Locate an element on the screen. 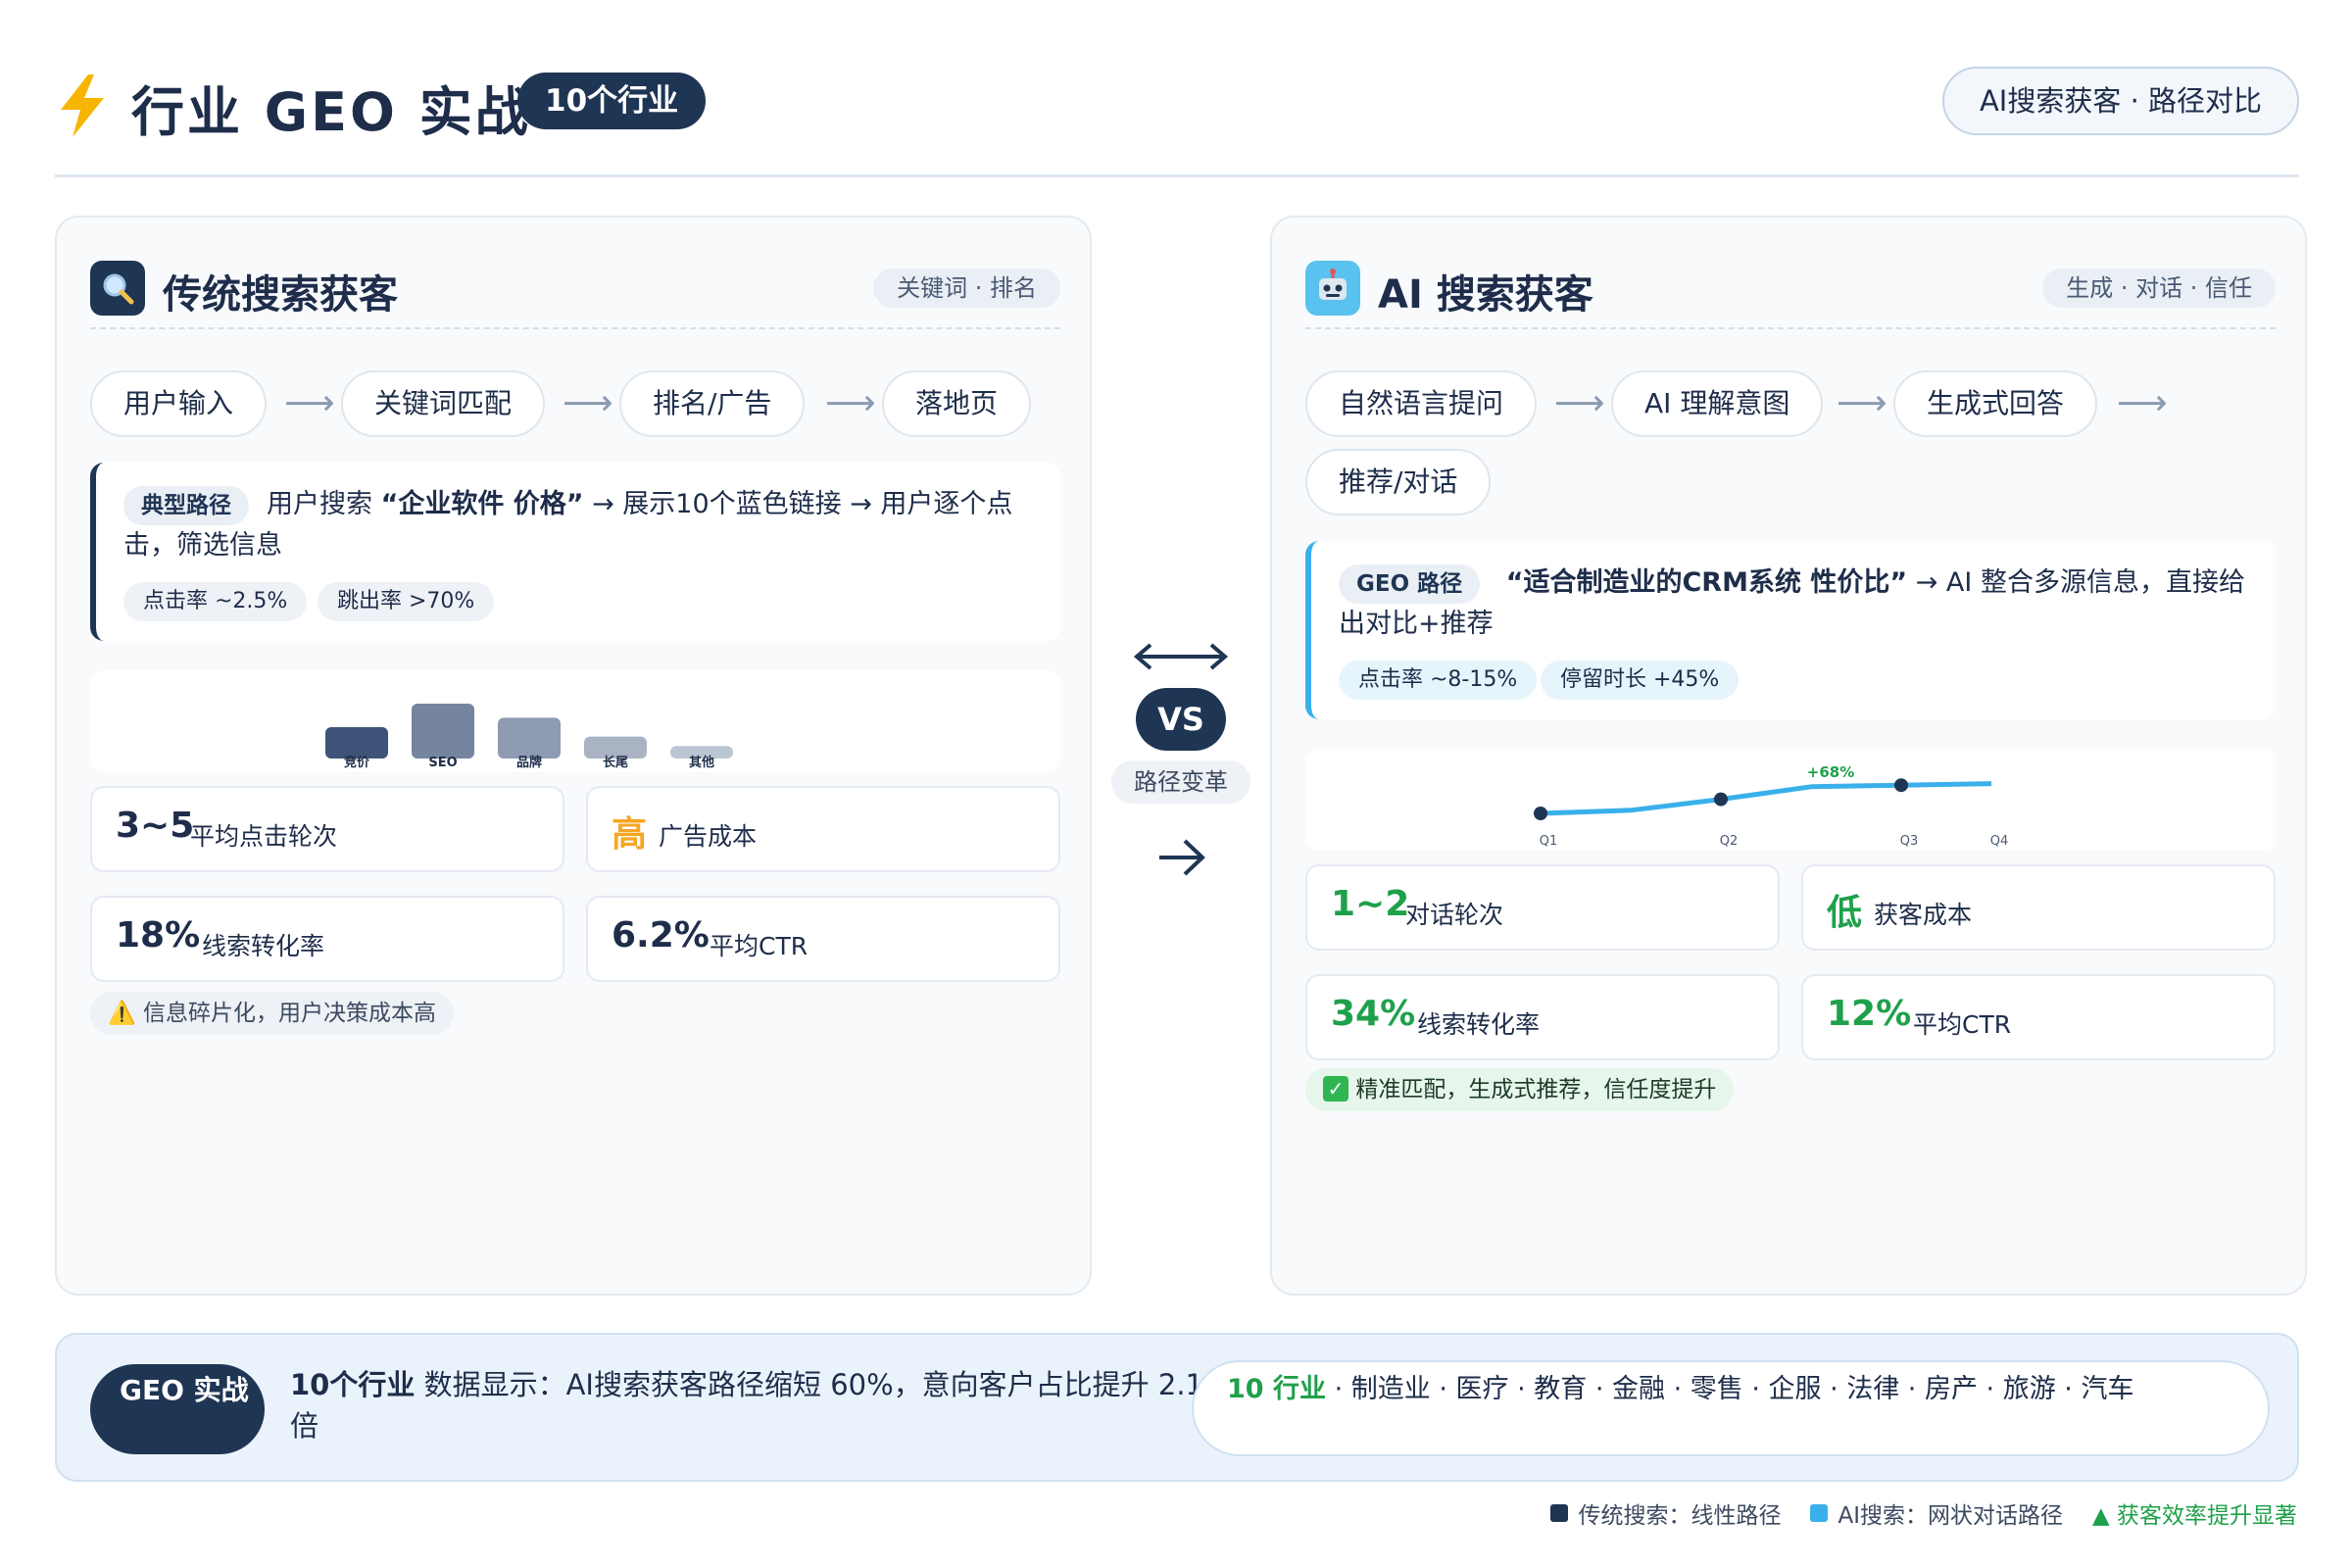  panel-title: 传统搜索获客 is located at coordinates (280, 295).